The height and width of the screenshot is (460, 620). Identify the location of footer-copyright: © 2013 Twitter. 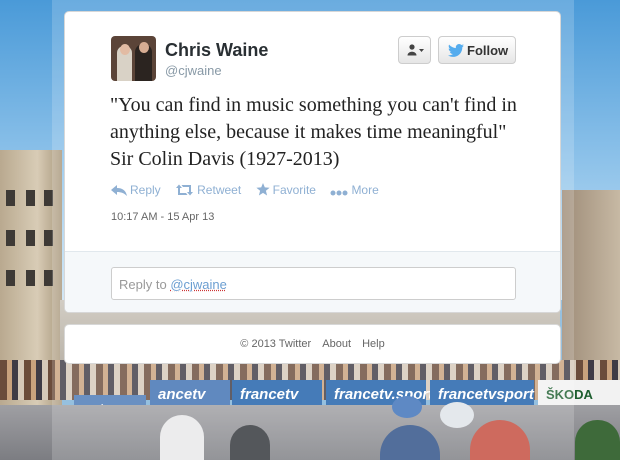
(276, 344).